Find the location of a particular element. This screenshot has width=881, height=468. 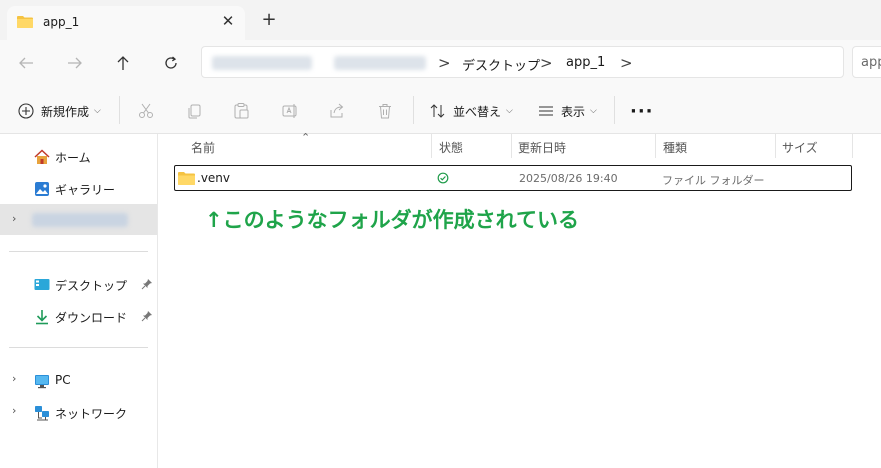

up-button is located at coordinates (123, 63).